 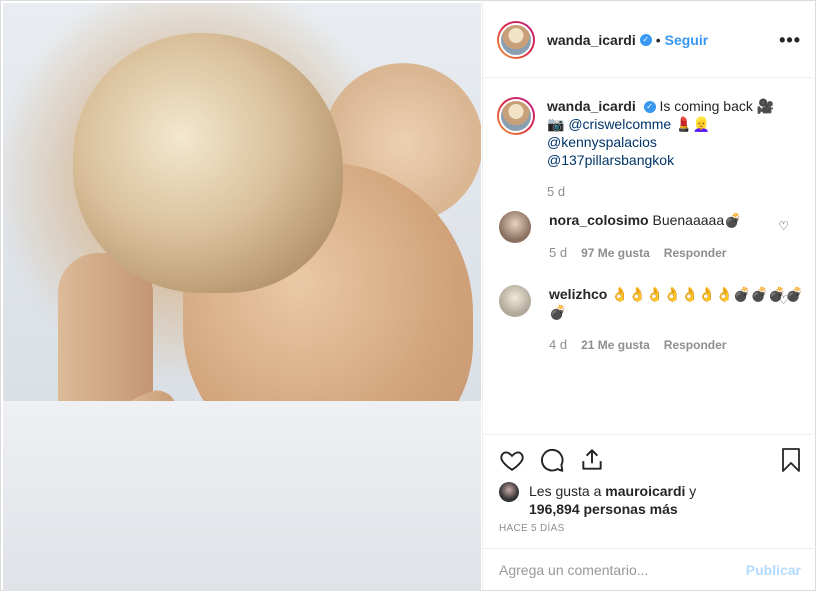 What do you see at coordinates (773, 570) in the screenshot?
I see `publish-button: Publicar` at bounding box center [773, 570].